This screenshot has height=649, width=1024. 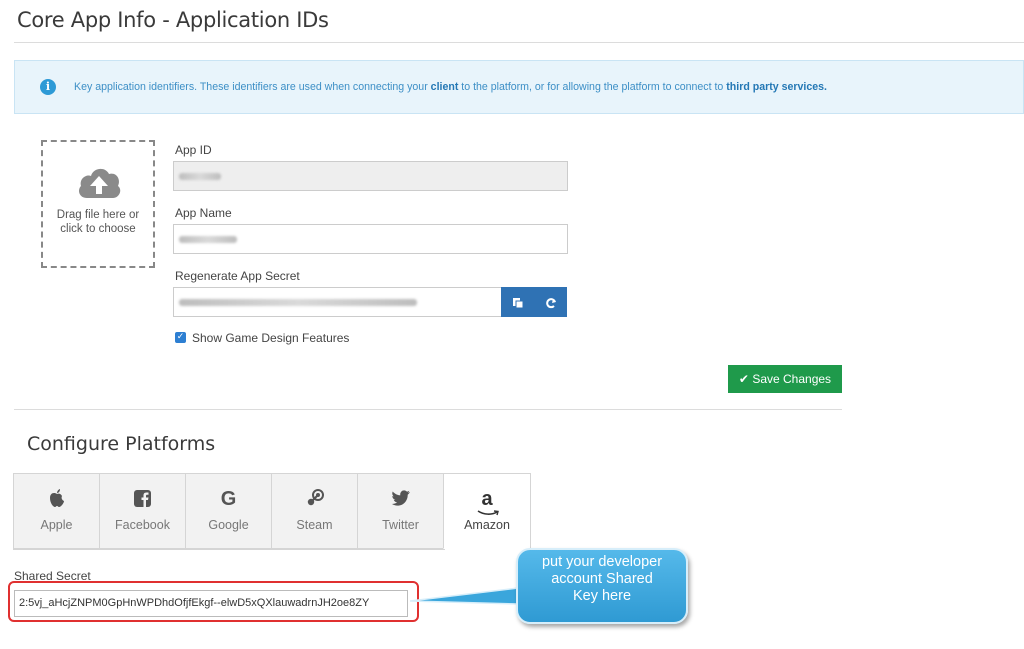 I want to click on facebook-icon, so click(x=142, y=501).